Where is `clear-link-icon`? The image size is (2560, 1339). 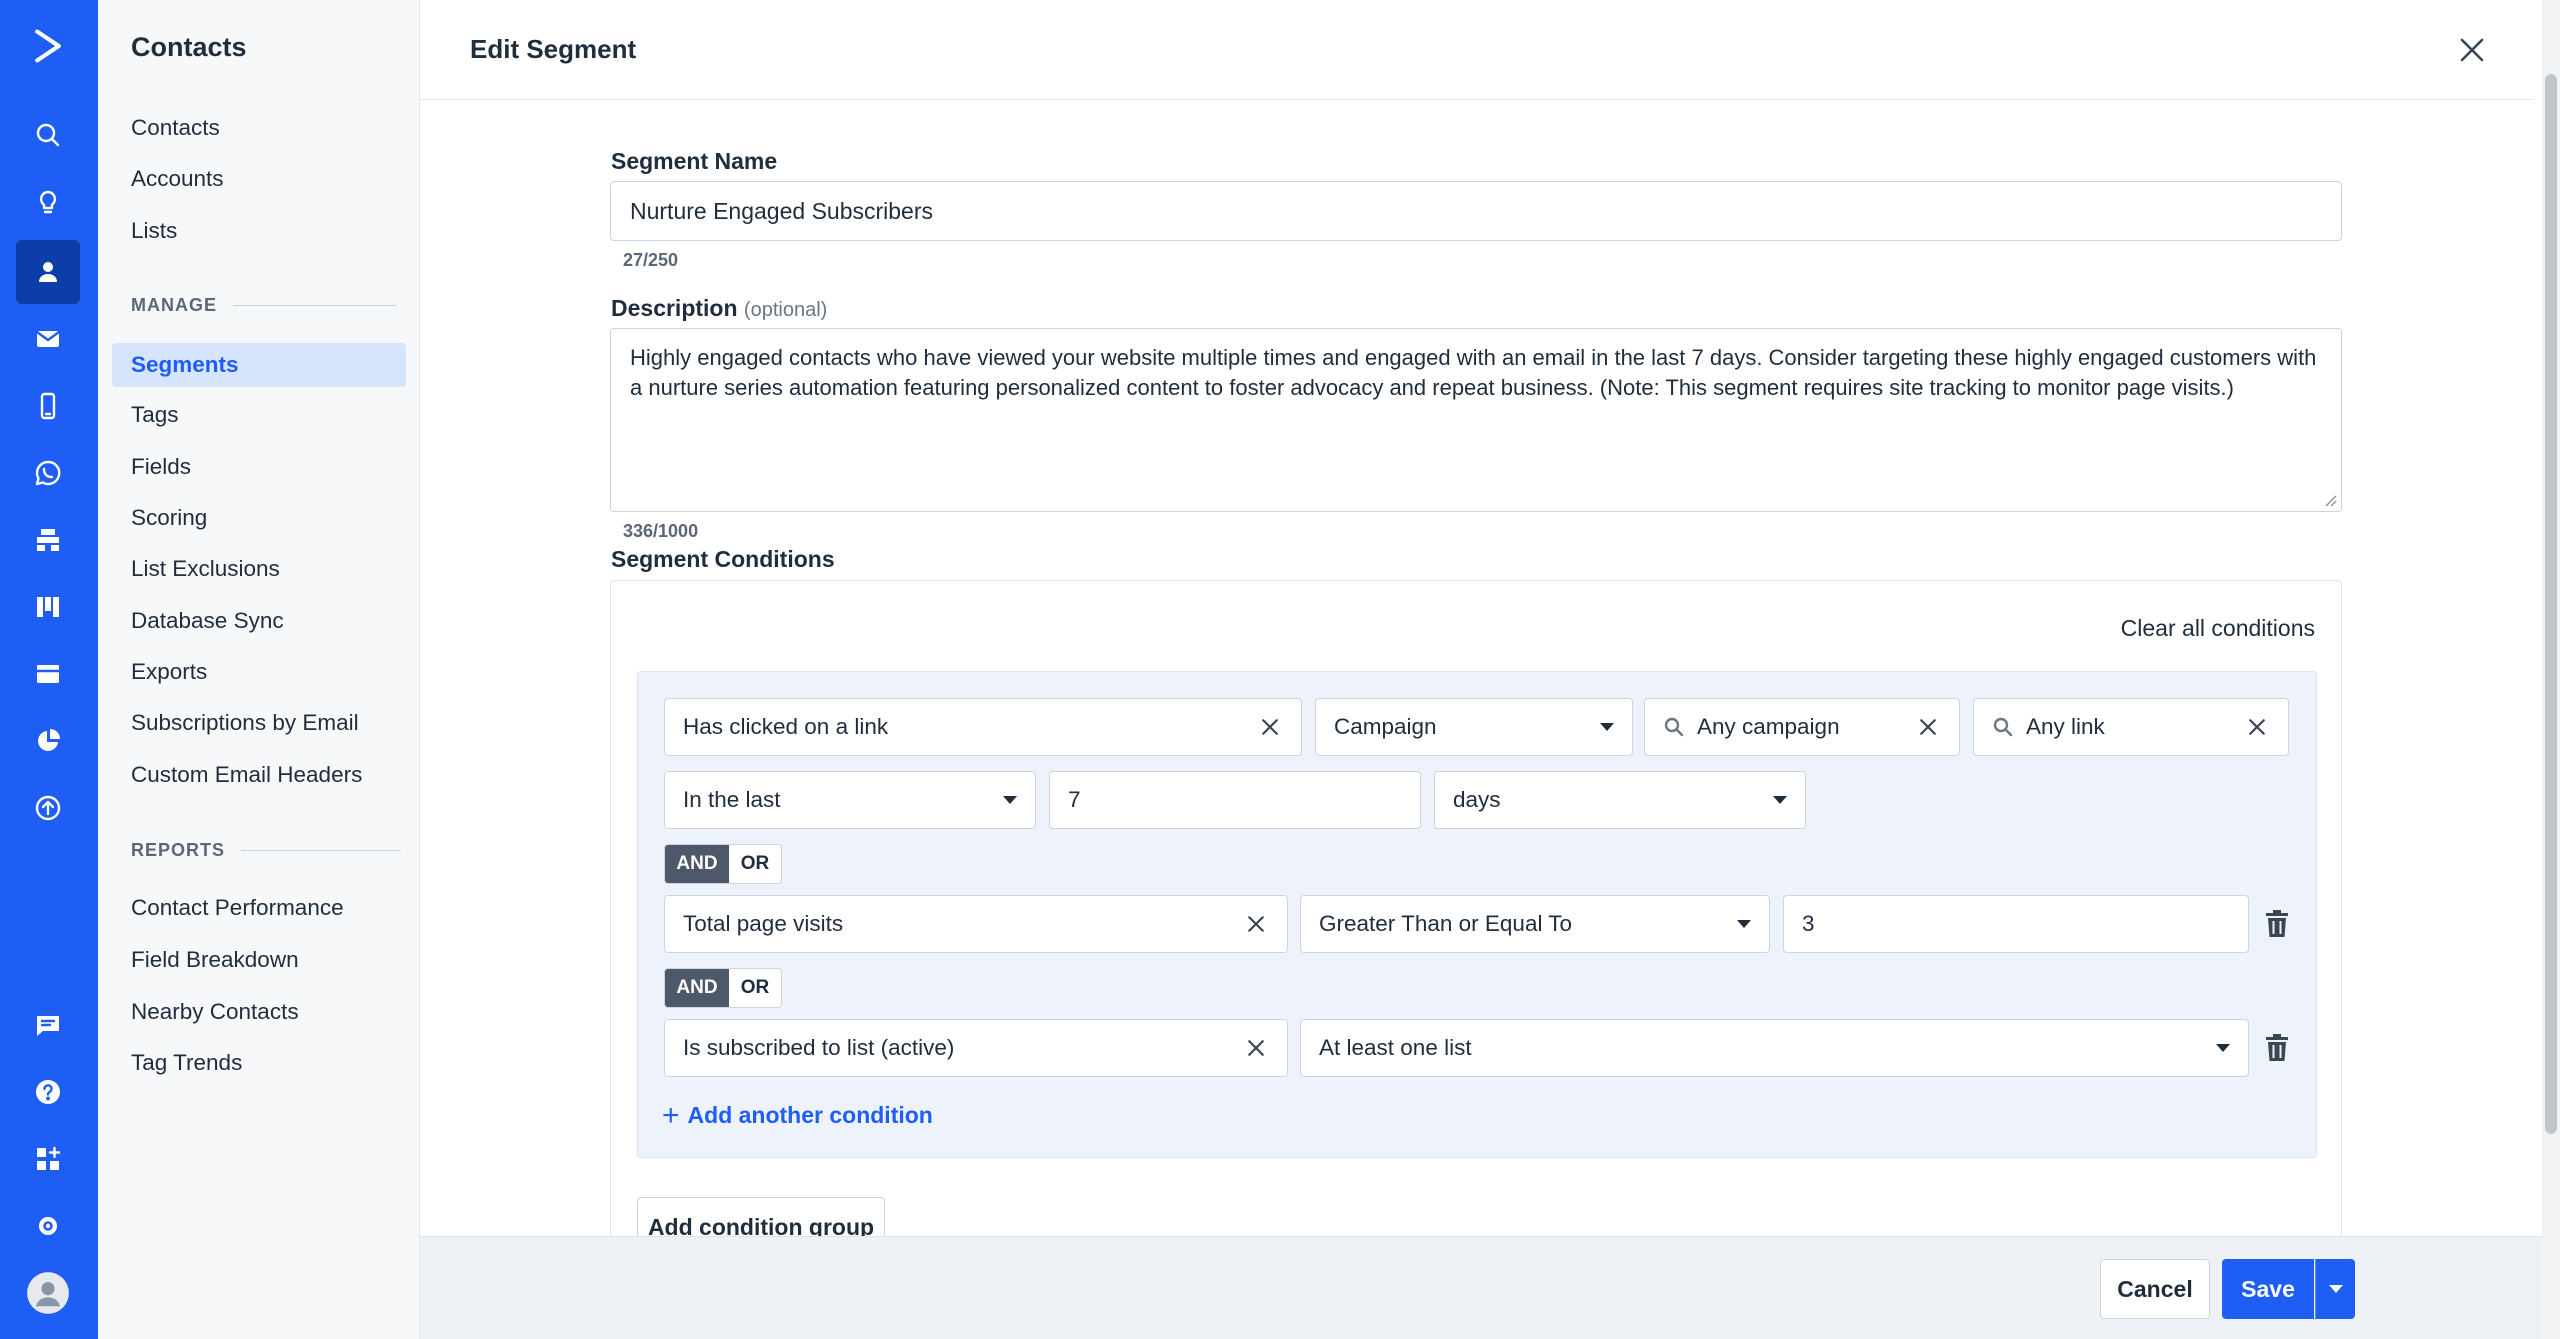
clear-link-icon is located at coordinates (2257, 727).